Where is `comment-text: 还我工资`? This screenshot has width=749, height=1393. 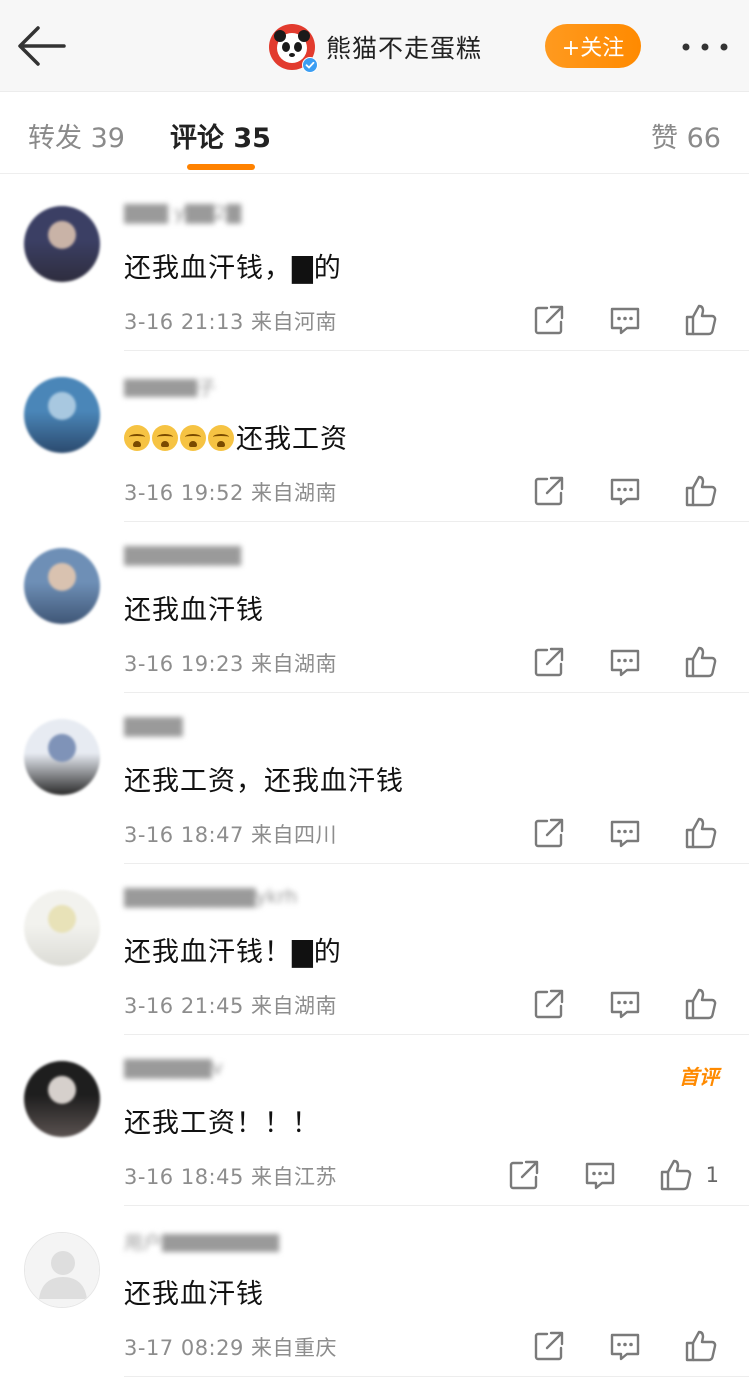
comment-text: 还我工资 is located at coordinates (236, 436).